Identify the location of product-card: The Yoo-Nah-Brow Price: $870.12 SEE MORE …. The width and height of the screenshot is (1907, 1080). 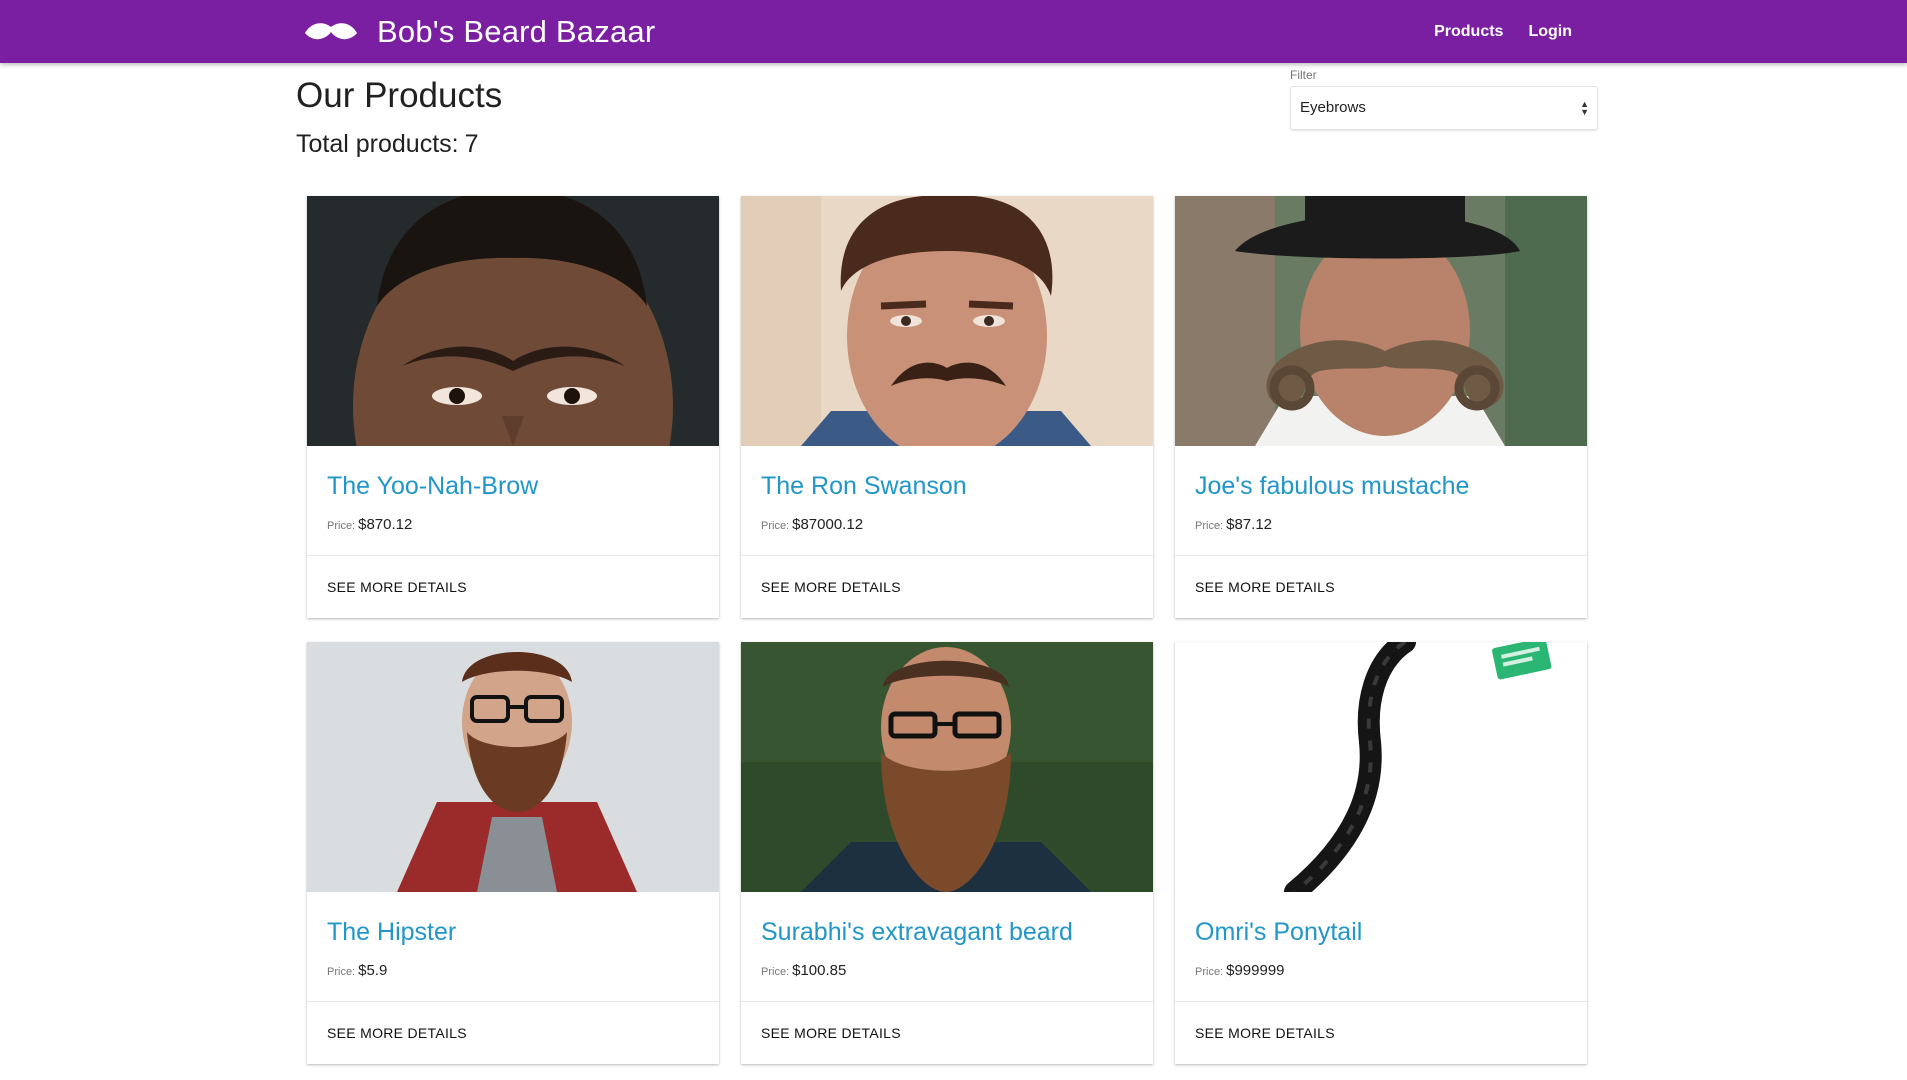
(513, 407).